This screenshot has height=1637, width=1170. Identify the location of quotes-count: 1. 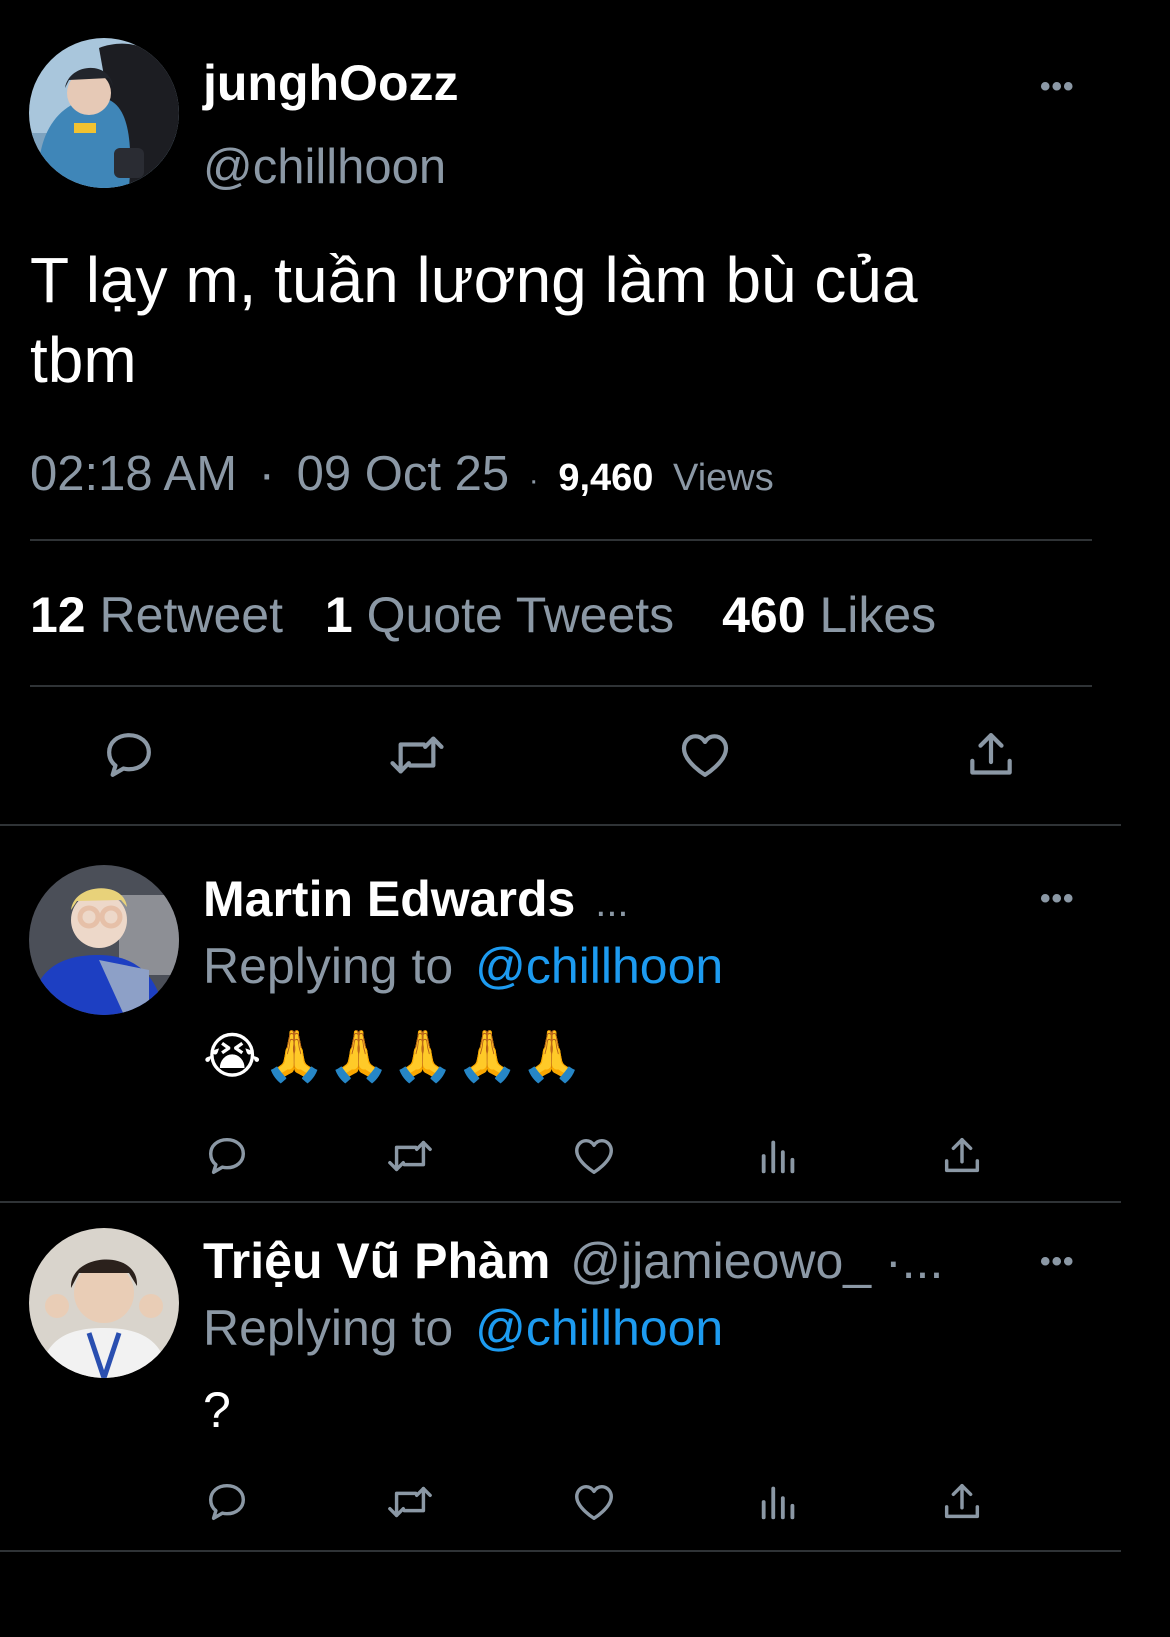
(338, 615).